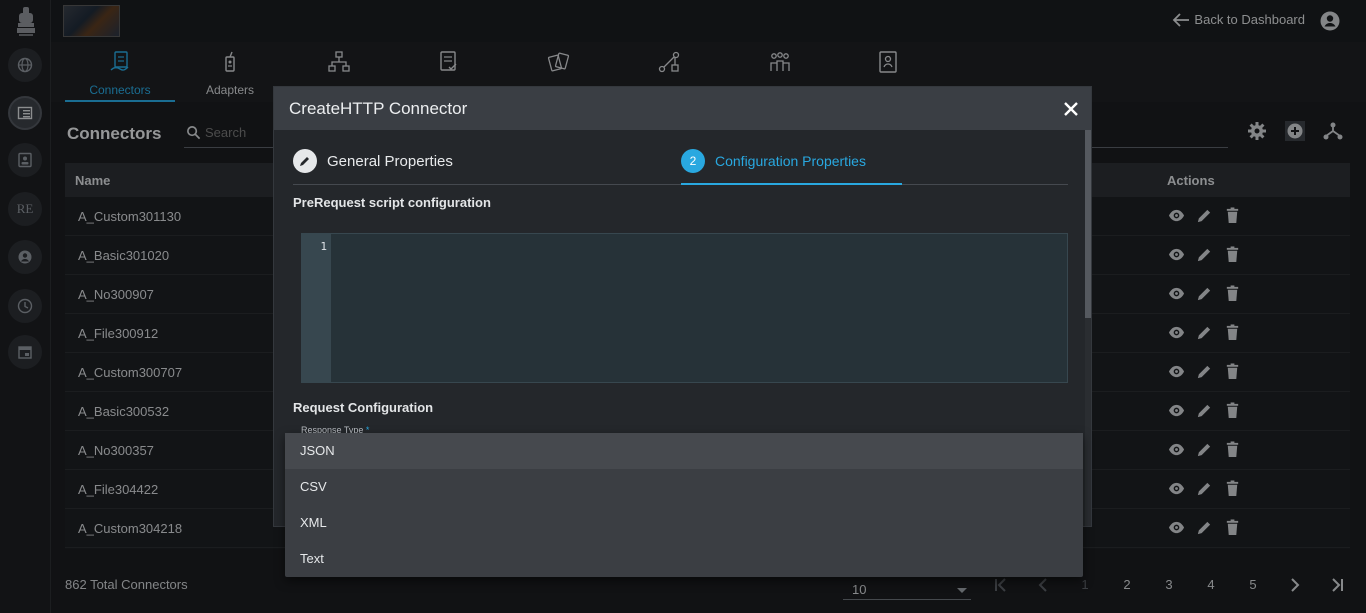  Describe the element at coordinates (684, 487) in the screenshot. I see `option-csv: CSV` at that location.